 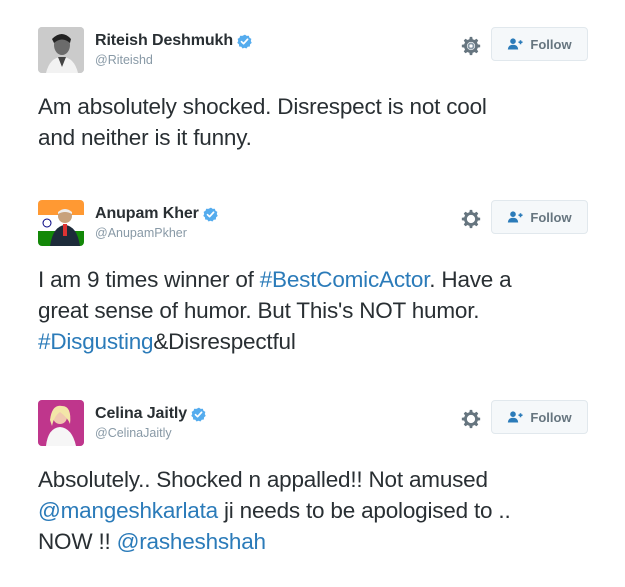 I want to click on author-name-row: Riteish Deshmukh, so click(x=173, y=41).